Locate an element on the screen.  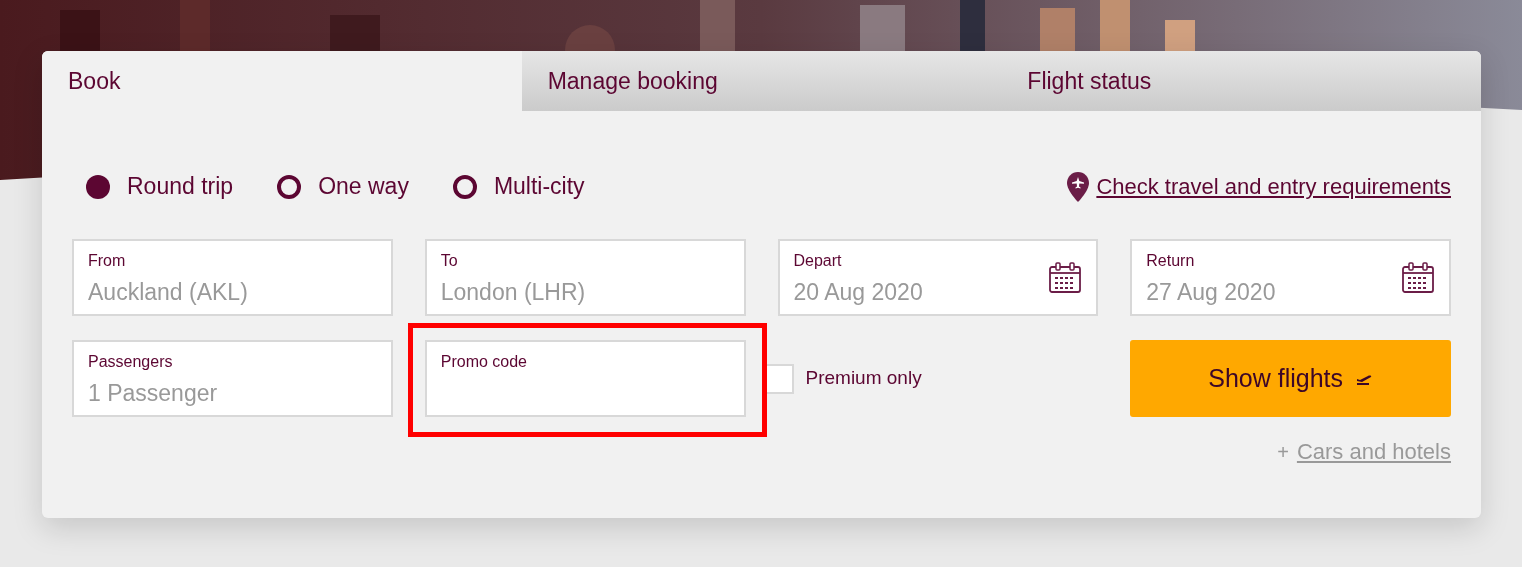
field-value: Auckland (AKL) is located at coordinates (168, 292).